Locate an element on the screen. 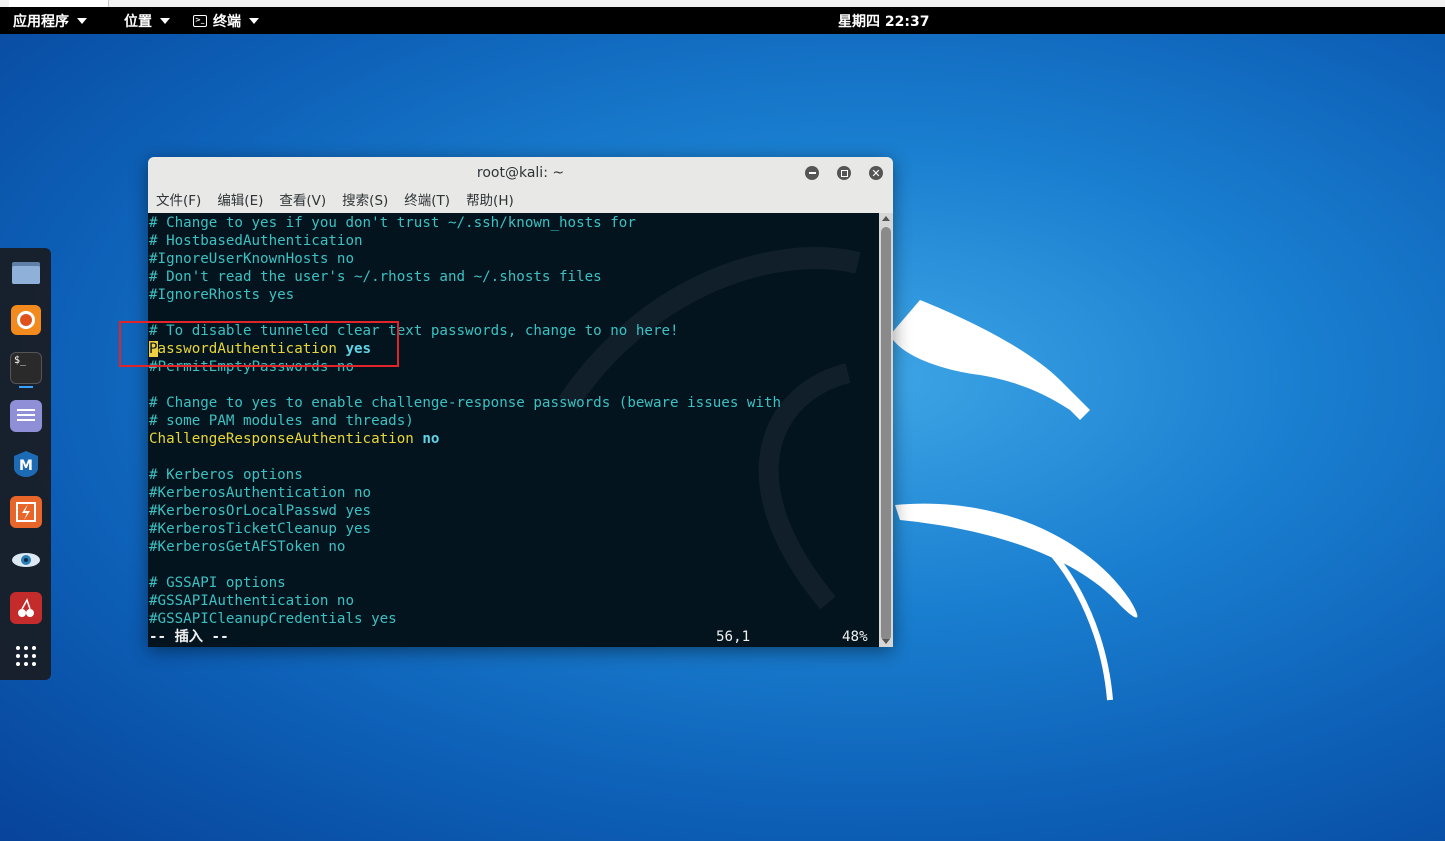 This screenshot has height=841, width=1445. challenge-response-line: ChallengeResponseAuthentication no is located at coordinates (294, 439).